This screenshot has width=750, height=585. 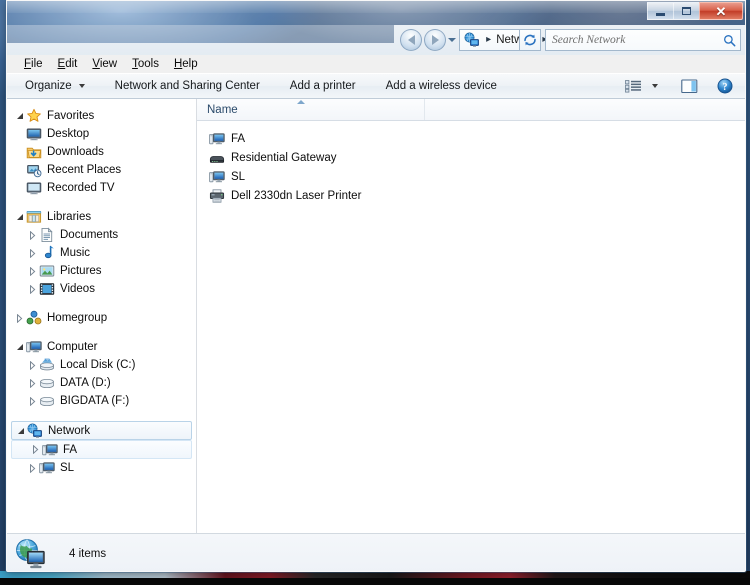 I want to click on network-sharing-center-button: Network and Sharing Center, so click(x=187, y=86).